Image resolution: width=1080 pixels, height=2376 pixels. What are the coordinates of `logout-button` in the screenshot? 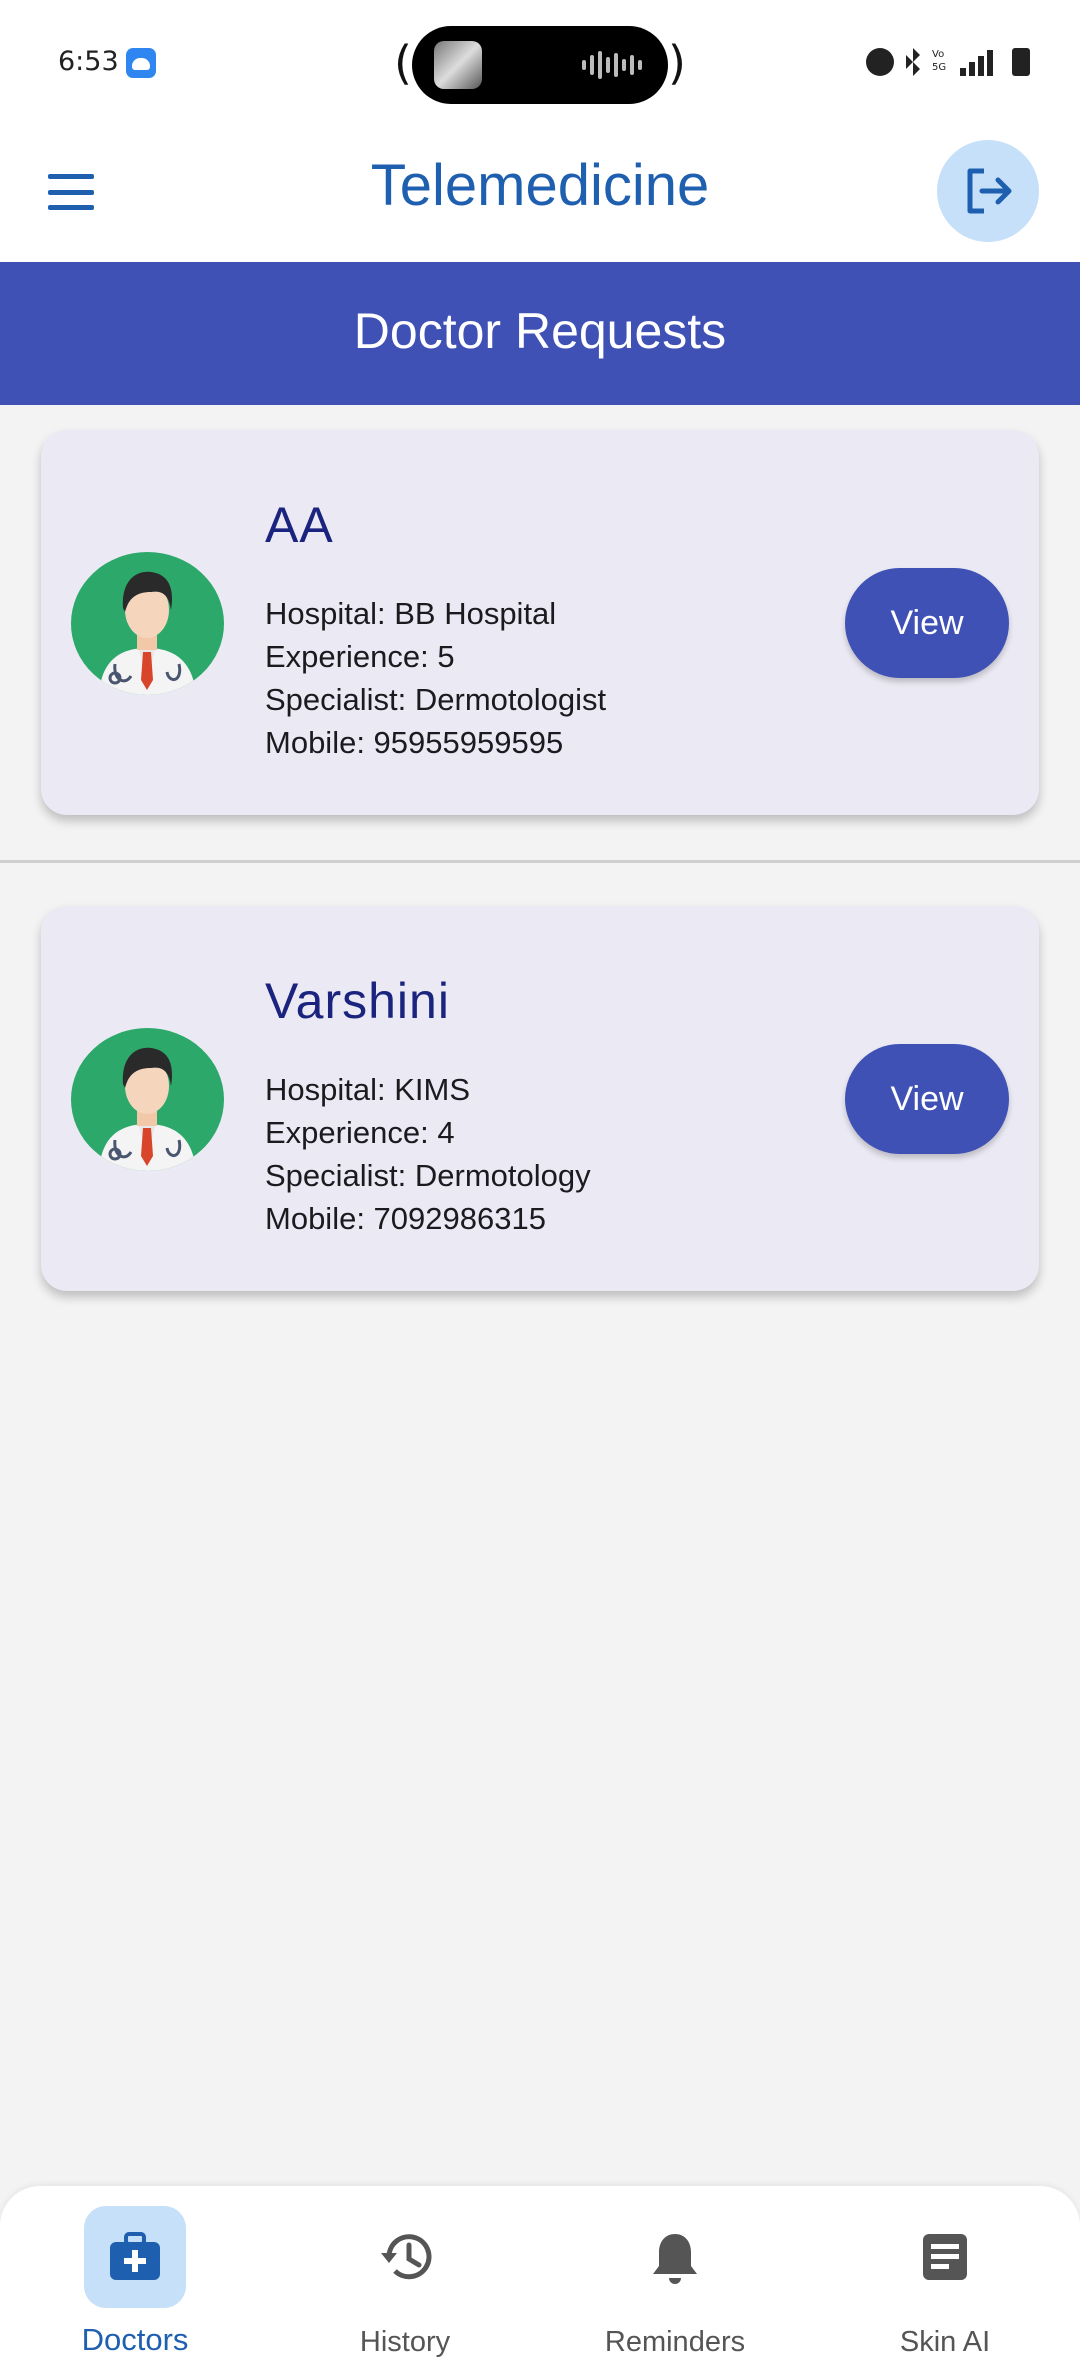 It's located at (988, 191).